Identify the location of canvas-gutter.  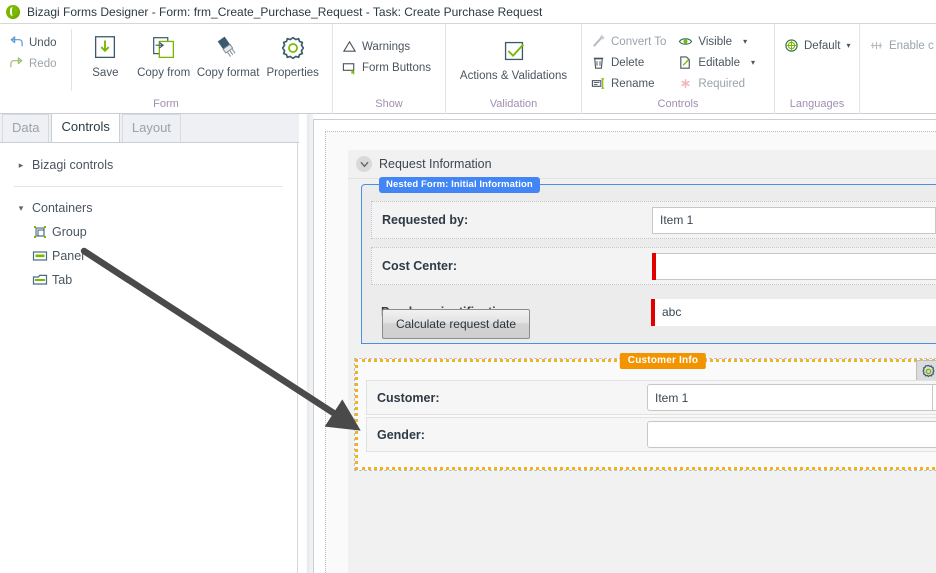
(306, 343).